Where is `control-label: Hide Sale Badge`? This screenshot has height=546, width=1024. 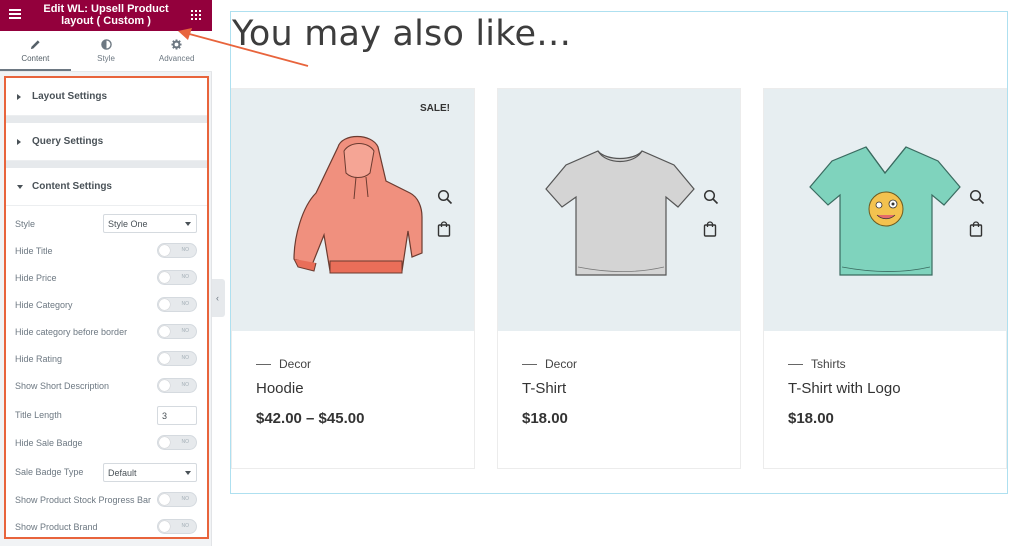
control-label: Hide Sale Badge is located at coordinates (49, 443).